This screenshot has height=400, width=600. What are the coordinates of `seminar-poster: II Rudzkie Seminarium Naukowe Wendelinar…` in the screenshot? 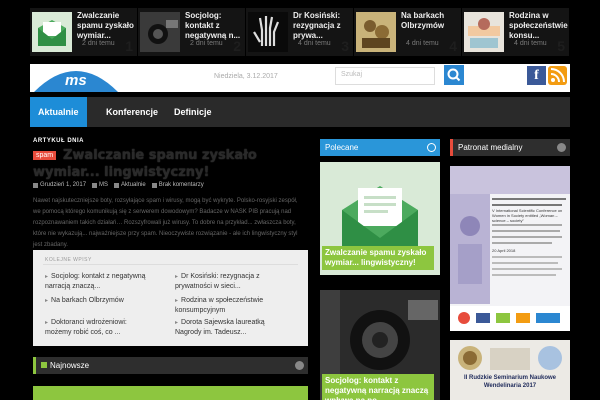 It's located at (510, 370).